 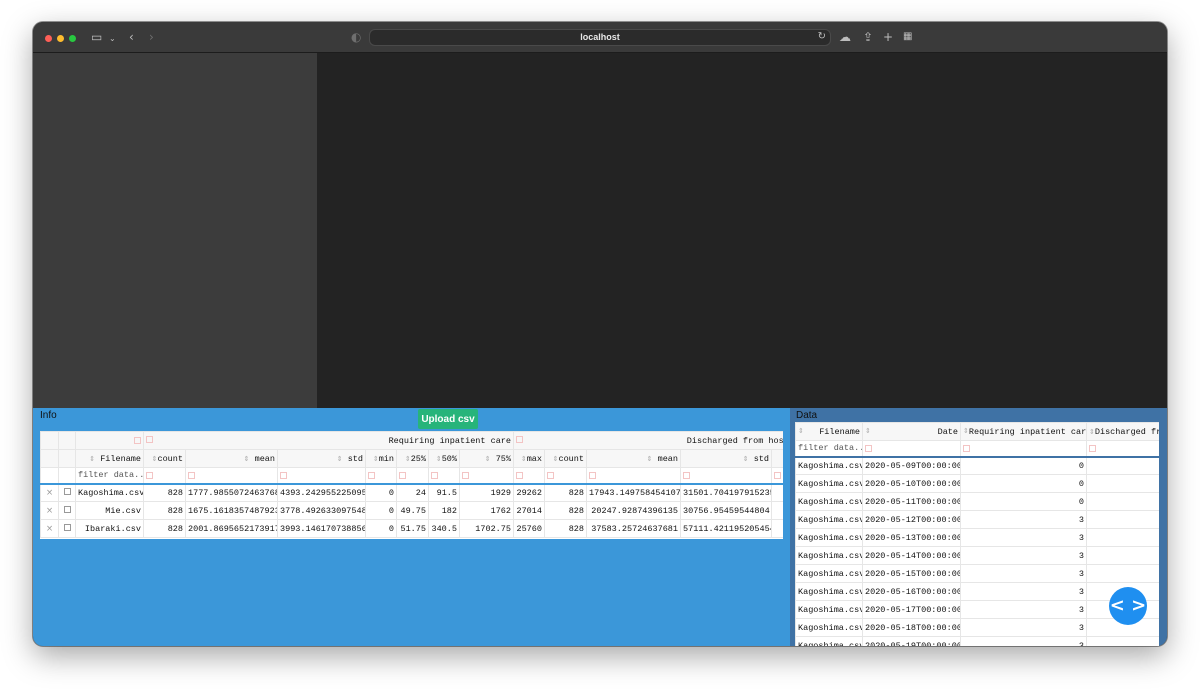 I want to click on reload-icon: ↻, so click(x=822, y=36).